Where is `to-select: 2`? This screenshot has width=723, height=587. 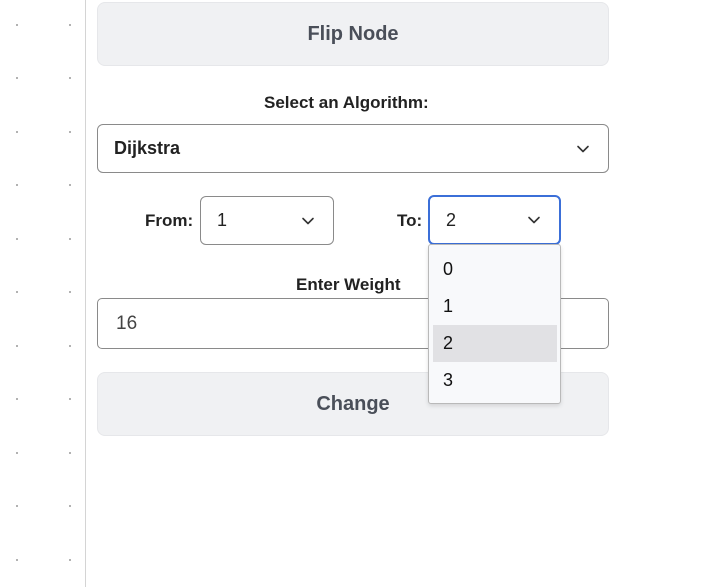
to-select: 2 is located at coordinates (494, 220).